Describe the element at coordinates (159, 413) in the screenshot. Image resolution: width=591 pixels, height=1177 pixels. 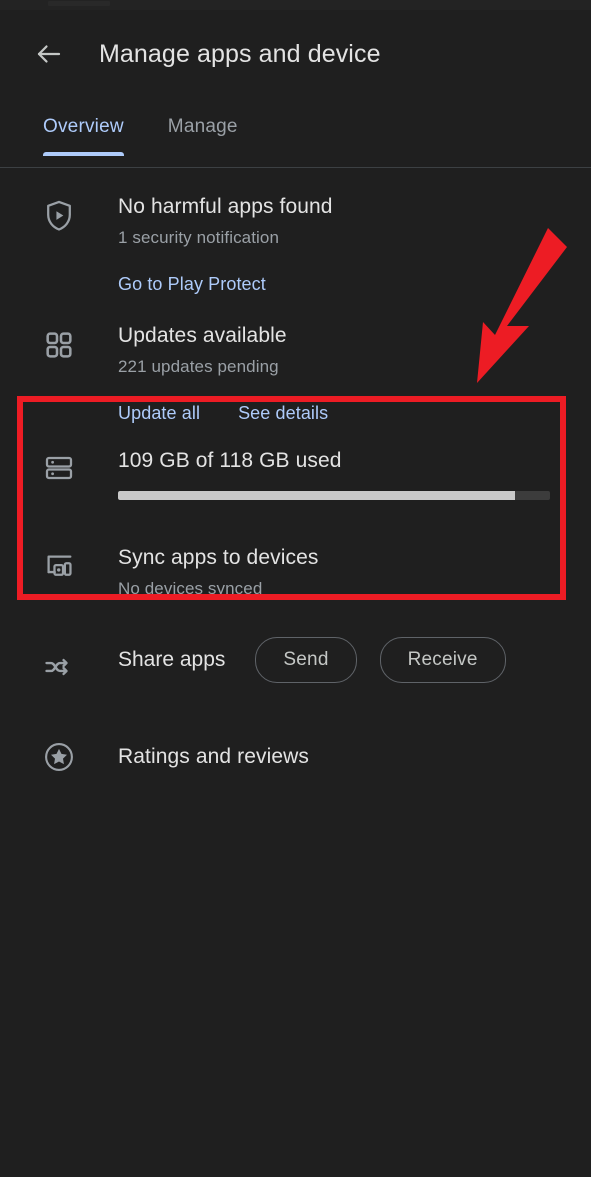
I see `update-all-button: Update all` at that location.